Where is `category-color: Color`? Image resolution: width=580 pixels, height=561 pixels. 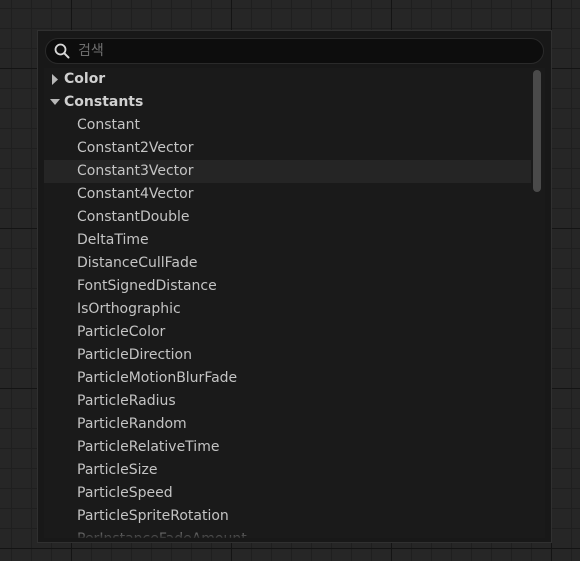
category-color: Color is located at coordinates (287, 79).